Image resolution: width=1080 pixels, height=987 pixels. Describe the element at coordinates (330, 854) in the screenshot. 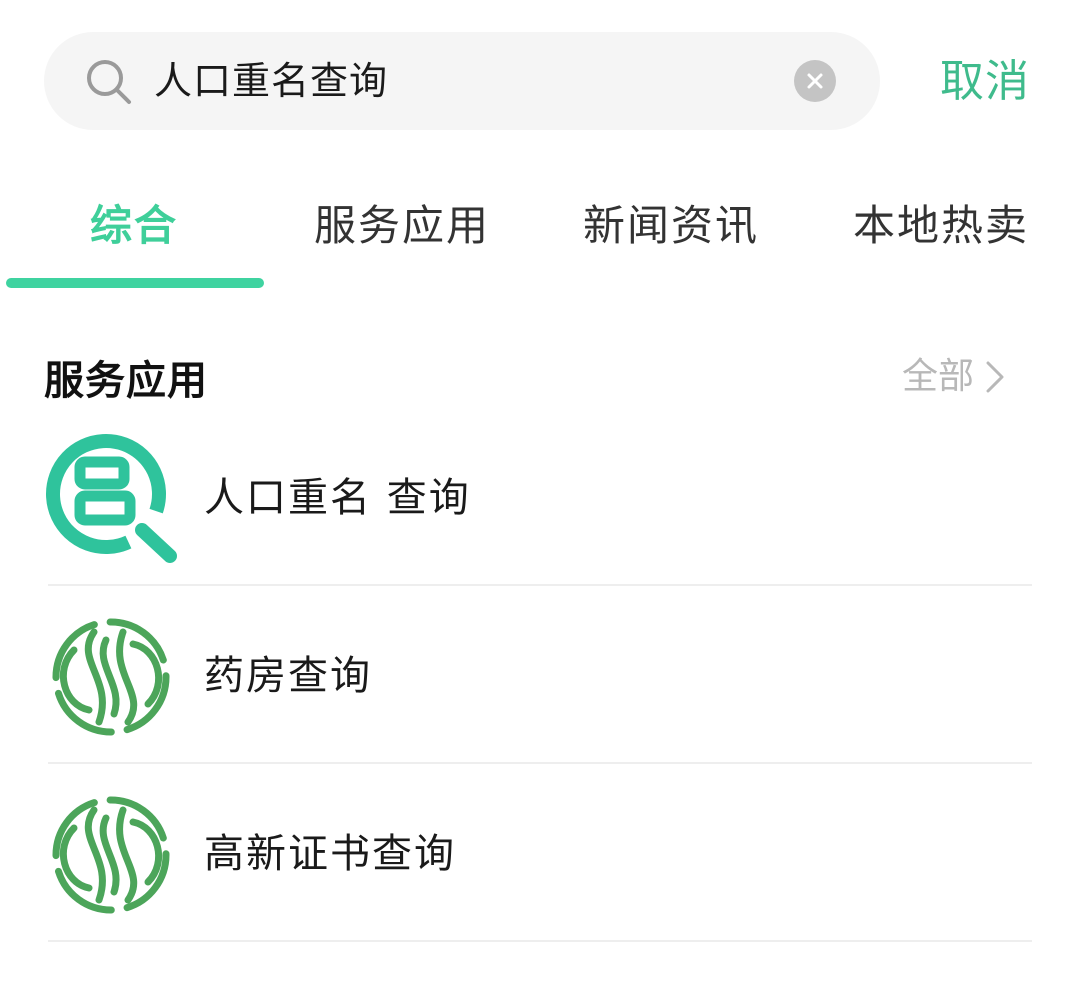

I see `list-item-label: 高新证书查询` at that location.